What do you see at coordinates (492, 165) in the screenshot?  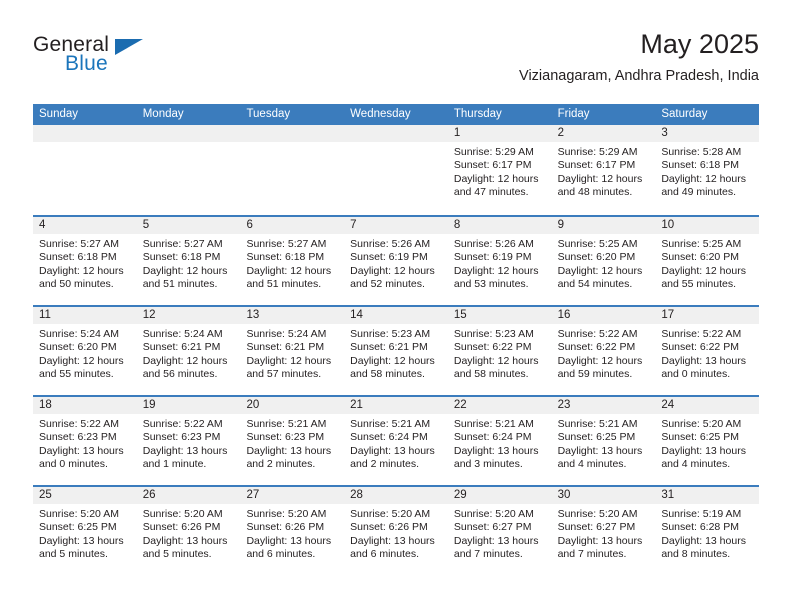 I see `day-detail-line: Sunset: 6:17 PM` at bounding box center [492, 165].